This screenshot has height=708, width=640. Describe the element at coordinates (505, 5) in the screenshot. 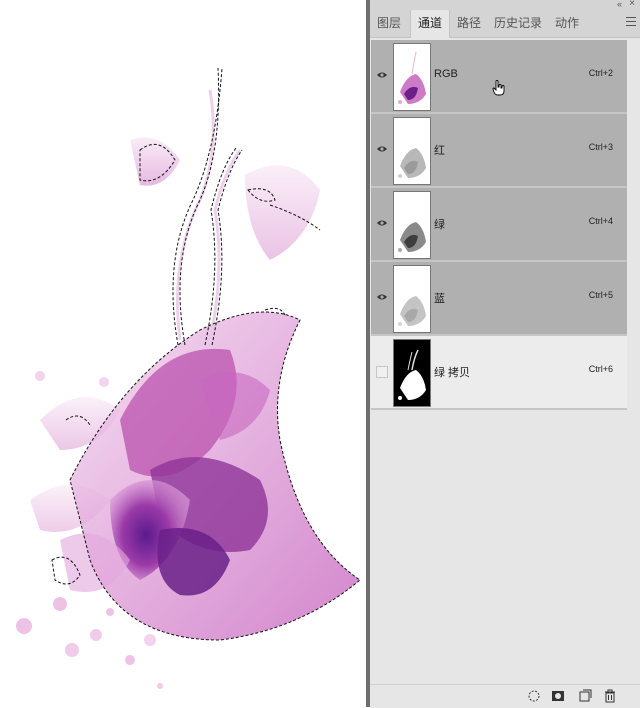

I see `panel-title-bar: « ×` at that location.